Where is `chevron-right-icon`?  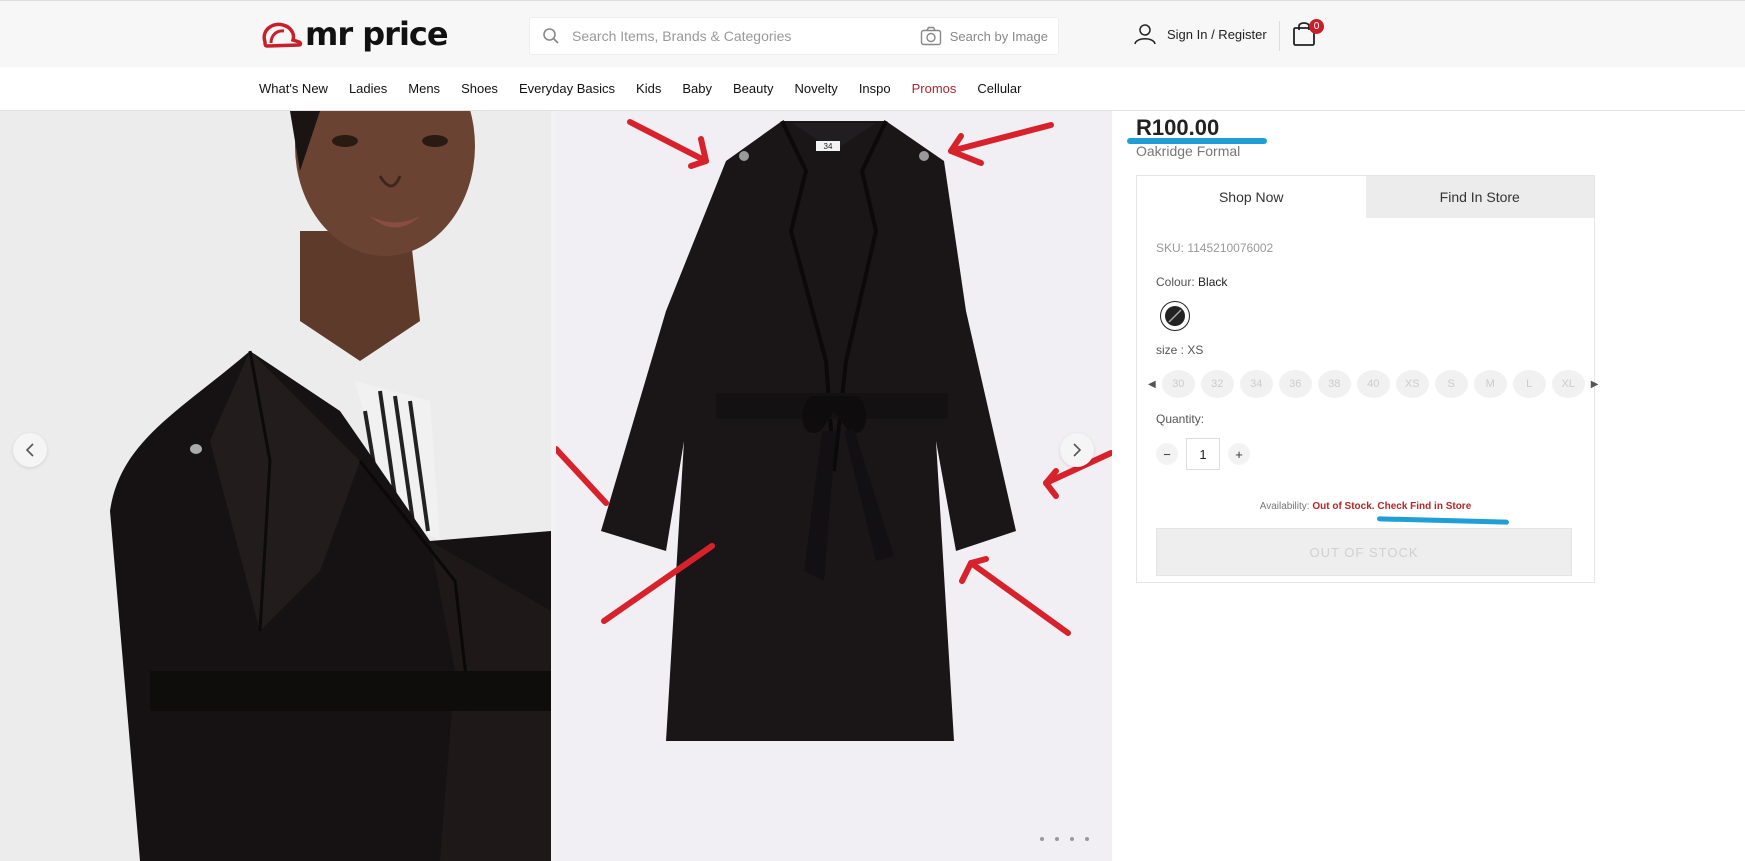
chevron-right-icon is located at coordinates (1077, 450).